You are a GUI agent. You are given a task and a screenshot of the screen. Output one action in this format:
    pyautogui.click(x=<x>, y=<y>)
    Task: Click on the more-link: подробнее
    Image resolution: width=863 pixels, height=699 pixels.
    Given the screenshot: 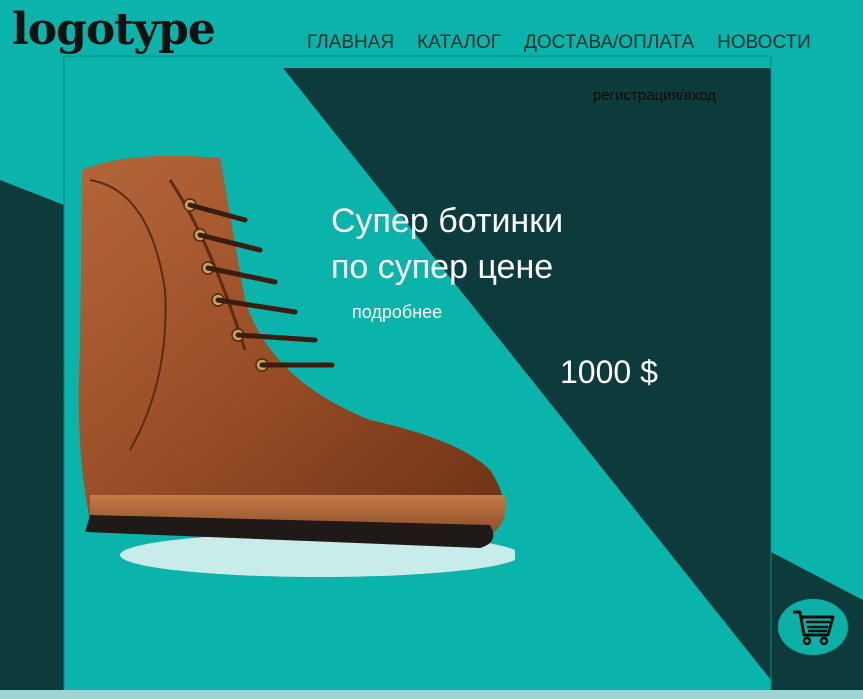 What is the action you would take?
    pyautogui.click(x=397, y=312)
    